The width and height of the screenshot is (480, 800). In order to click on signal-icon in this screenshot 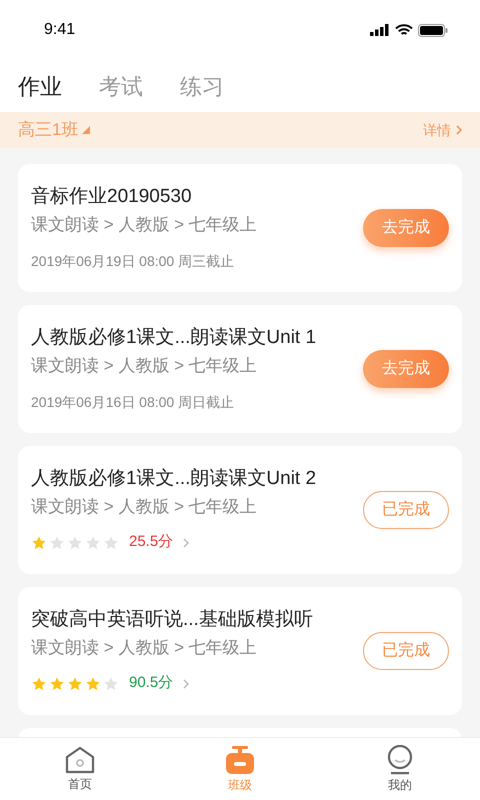, I will do `click(380, 30)`.